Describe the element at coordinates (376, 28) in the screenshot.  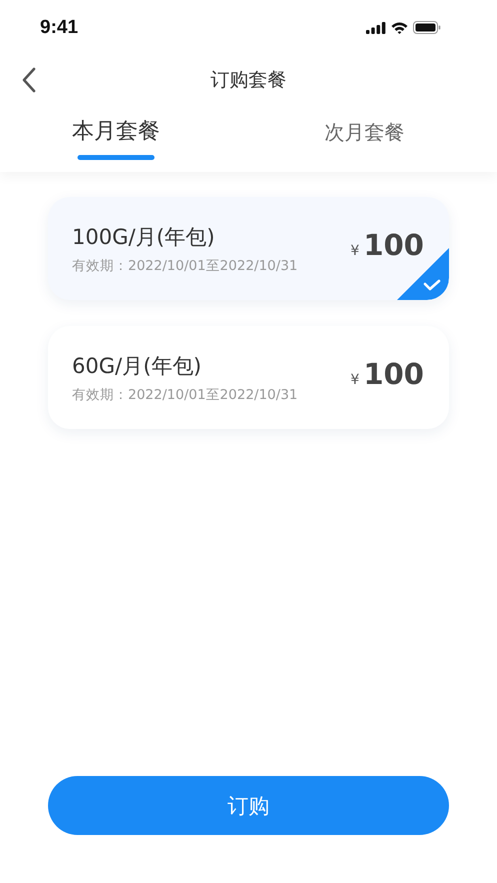
I see `signal-icon` at that location.